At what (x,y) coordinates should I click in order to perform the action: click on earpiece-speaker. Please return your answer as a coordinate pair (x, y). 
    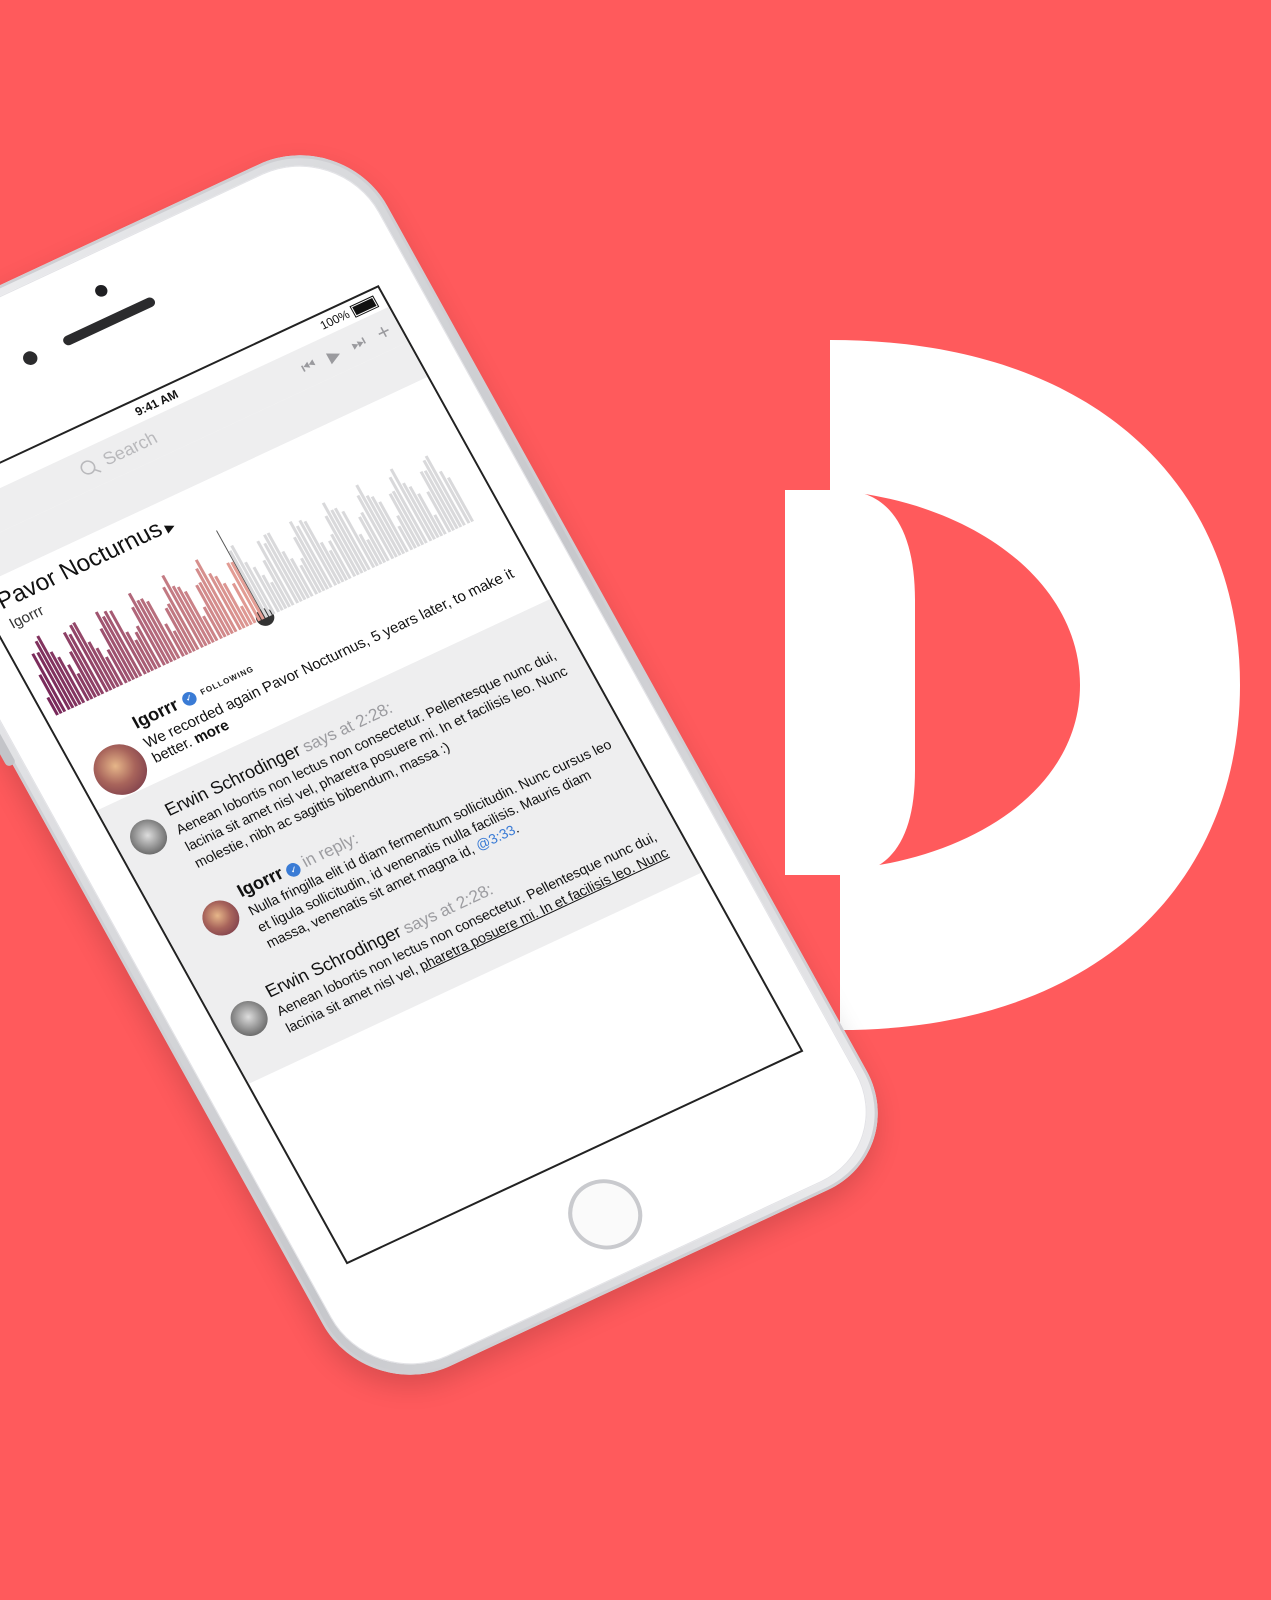
    Looking at the image, I should click on (109, 321).